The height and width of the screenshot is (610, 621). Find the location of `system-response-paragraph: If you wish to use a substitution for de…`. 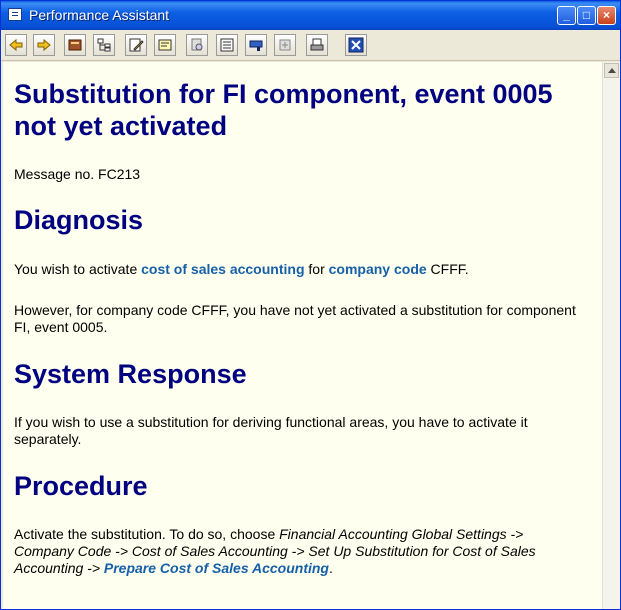

system-response-paragraph: If you wish to use a substitution for de… is located at coordinates (271, 430).